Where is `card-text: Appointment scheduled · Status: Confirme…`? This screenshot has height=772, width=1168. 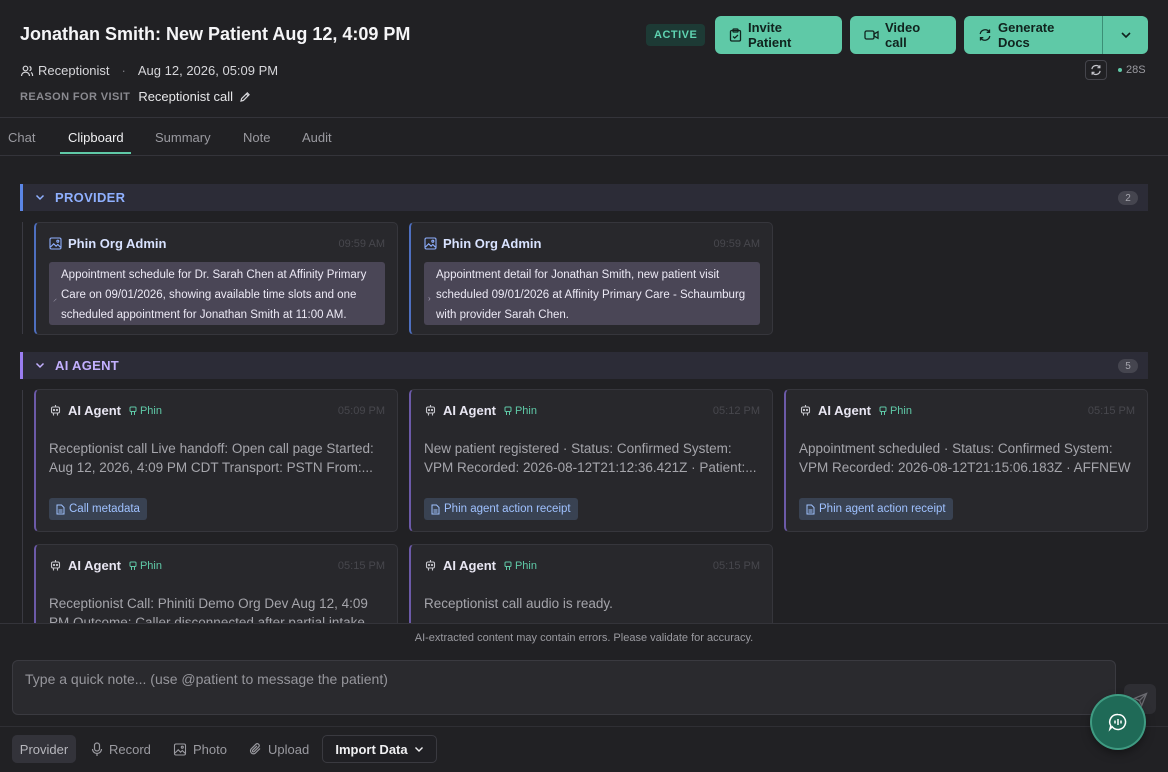
card-text: Appointment scheduled · Status: Confirme… is located at coordinates (965, 458).